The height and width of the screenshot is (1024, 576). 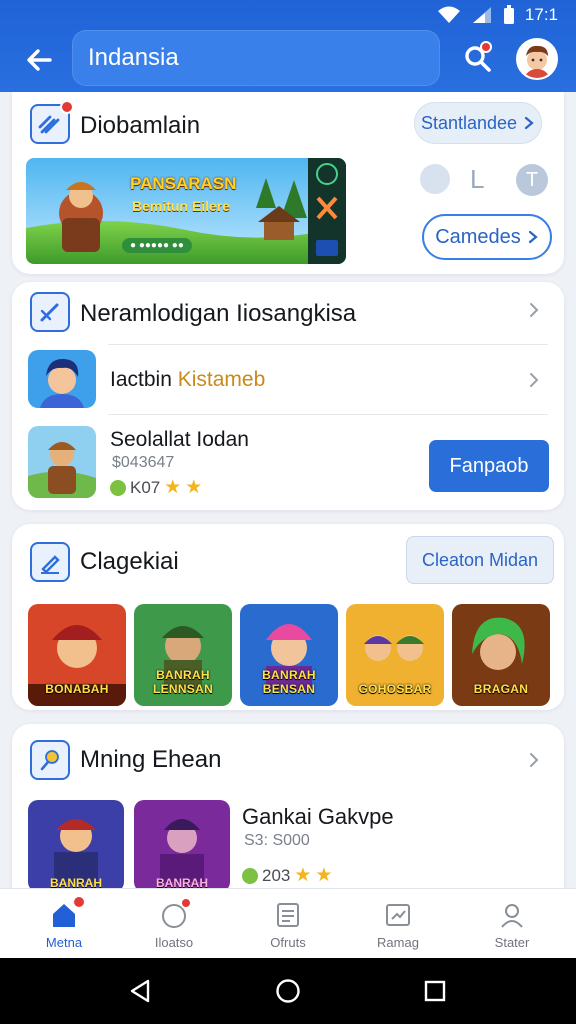 What do you see at coordinates (478, 236) in the screenshot?
I see `games-button-label: Camedes` at bounding box center [478, 236].